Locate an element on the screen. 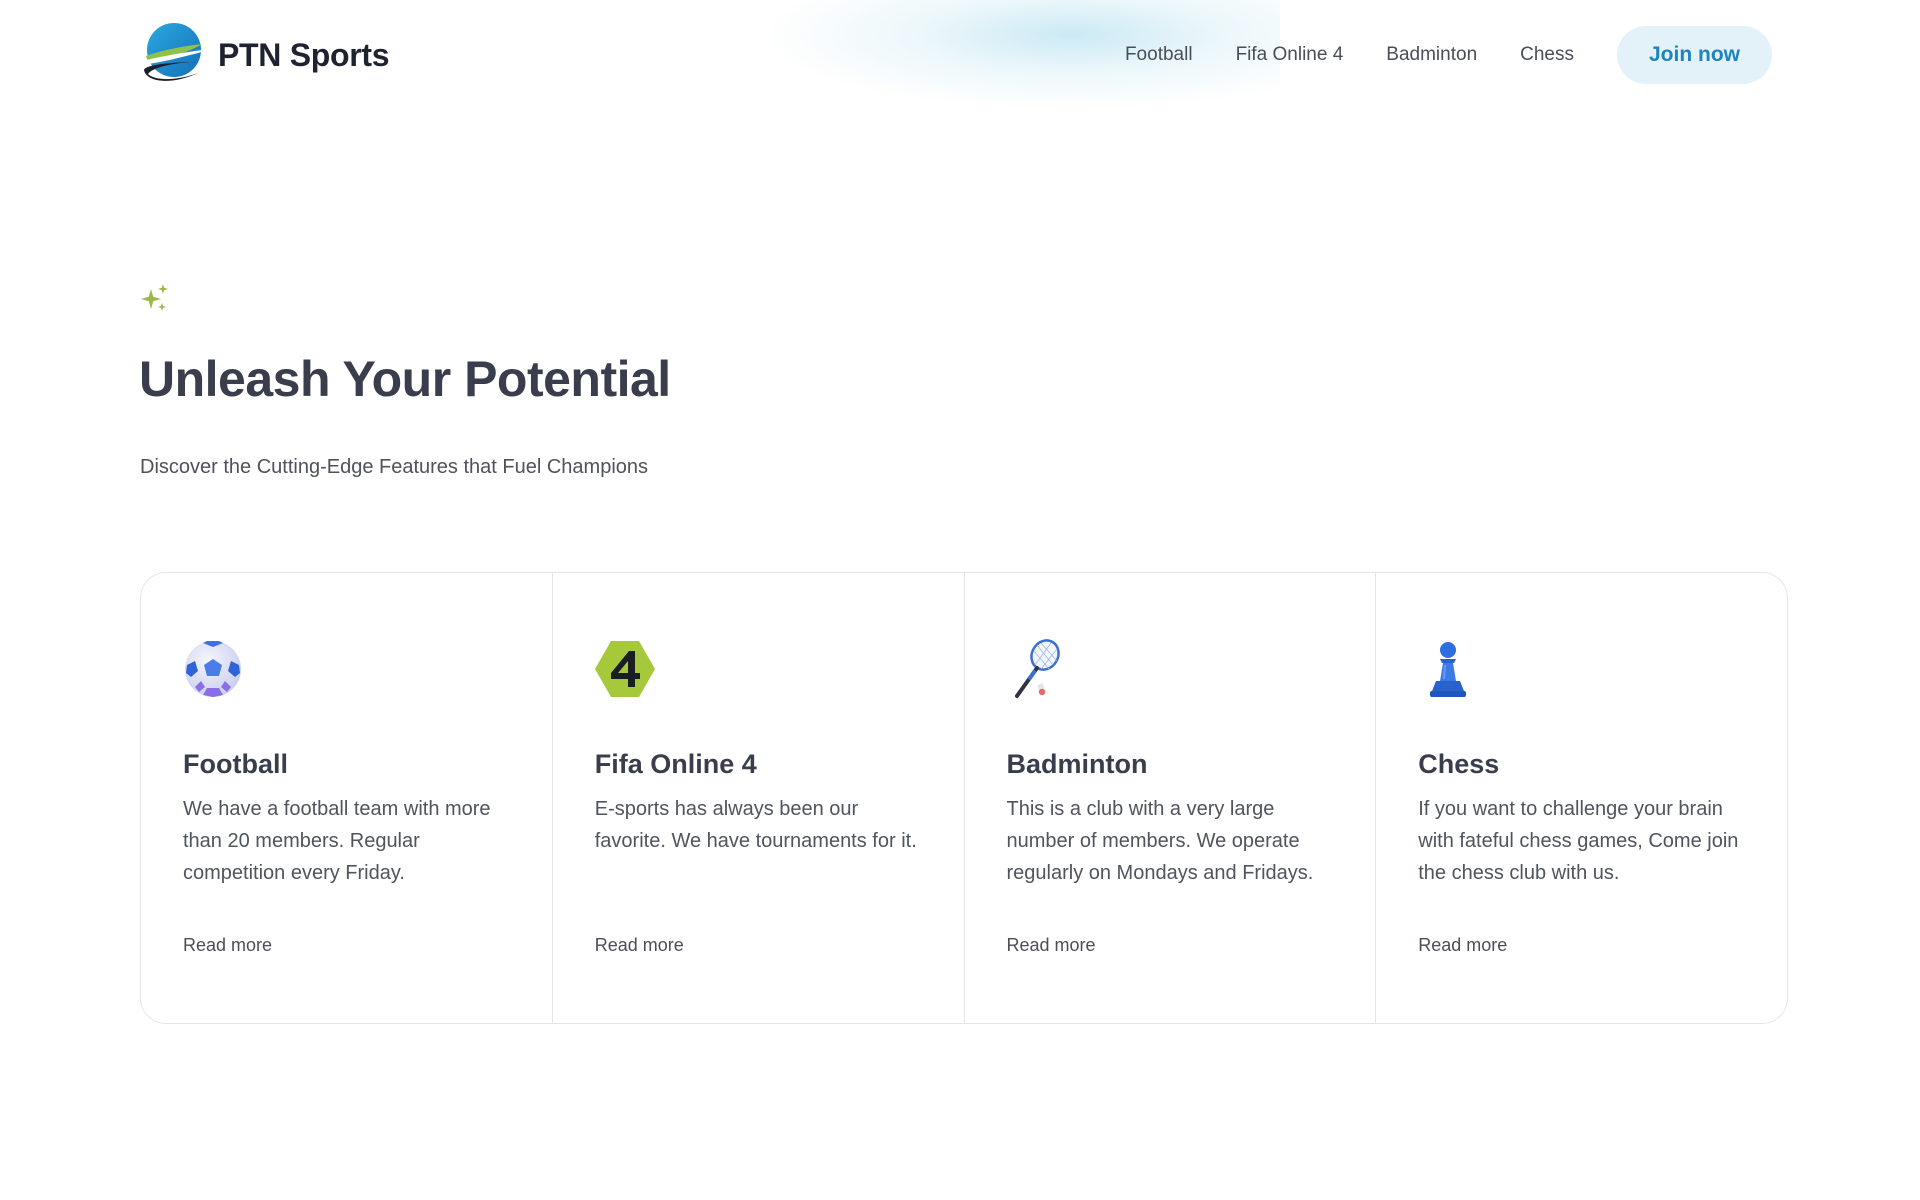 The height and width of the screenshot is (1200, 1920). hero-title: Unleash Your Potential is located at coordinates (405, 379).